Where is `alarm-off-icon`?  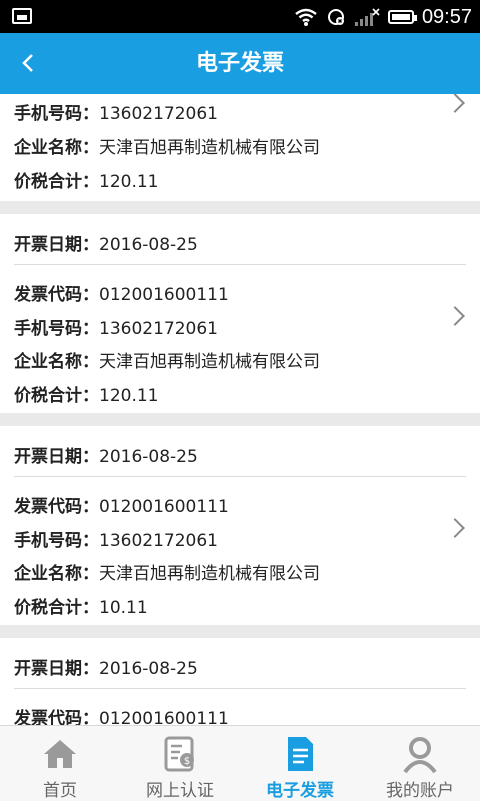 alarm-off-icon is located at coordinates (335, 17).